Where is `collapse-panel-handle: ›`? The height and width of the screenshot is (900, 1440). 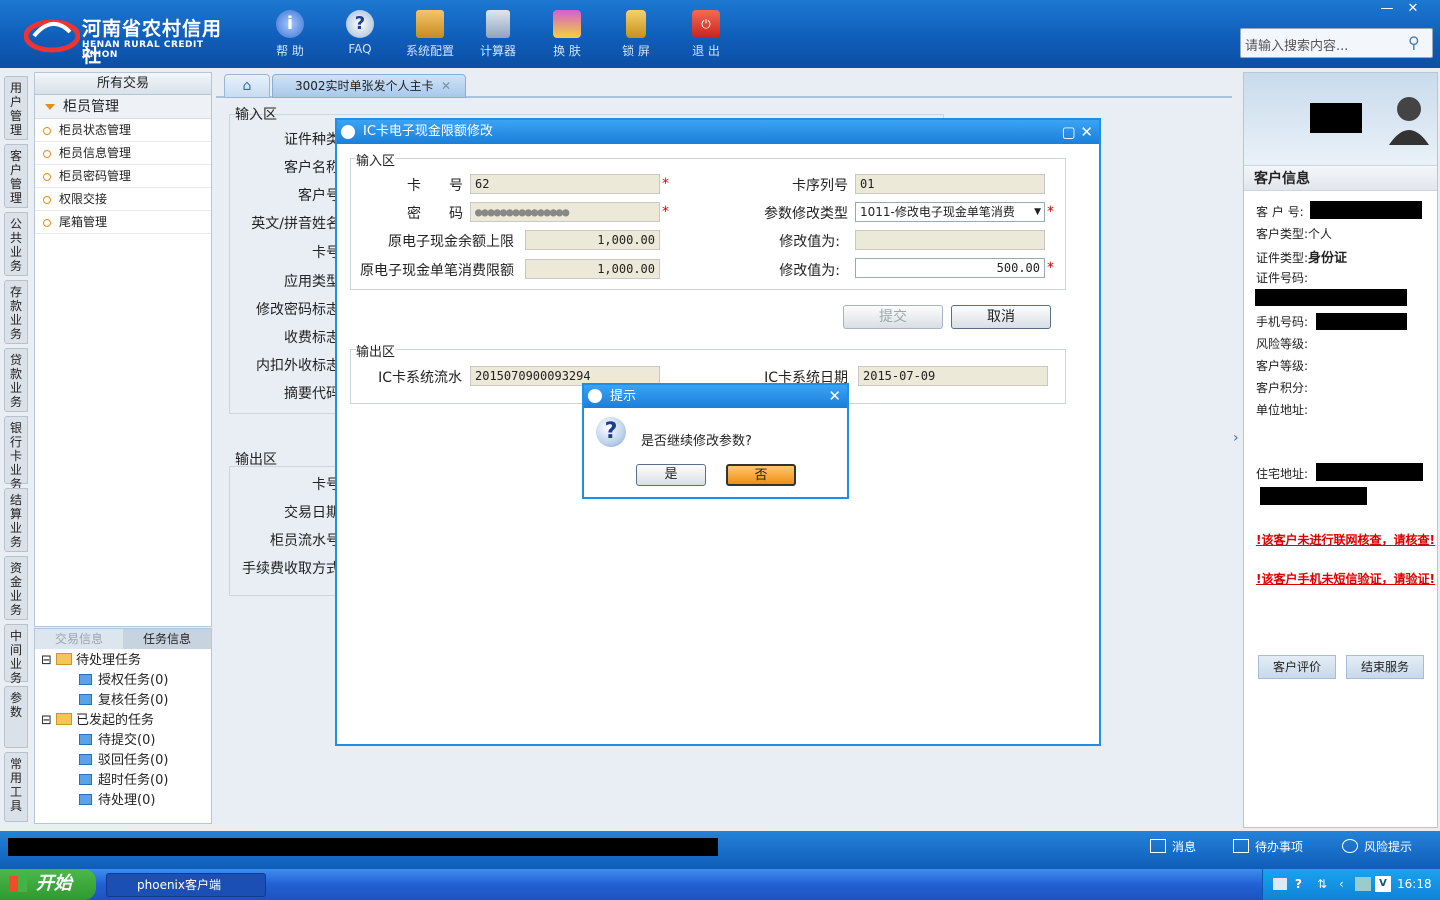
collapse-panel-handle: › is located at coordinates (1237, 450).